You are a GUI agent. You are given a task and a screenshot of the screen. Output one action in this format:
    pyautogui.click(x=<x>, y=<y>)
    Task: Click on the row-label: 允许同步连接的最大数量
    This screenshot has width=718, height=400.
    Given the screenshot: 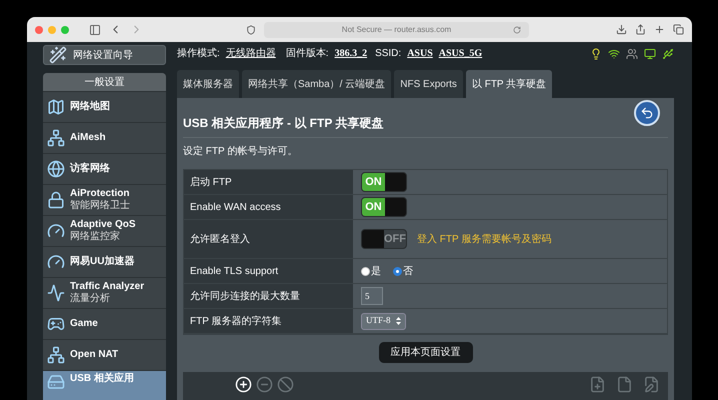 What is the action you would take?
    pyautogui.click(x=268, y=296)
    